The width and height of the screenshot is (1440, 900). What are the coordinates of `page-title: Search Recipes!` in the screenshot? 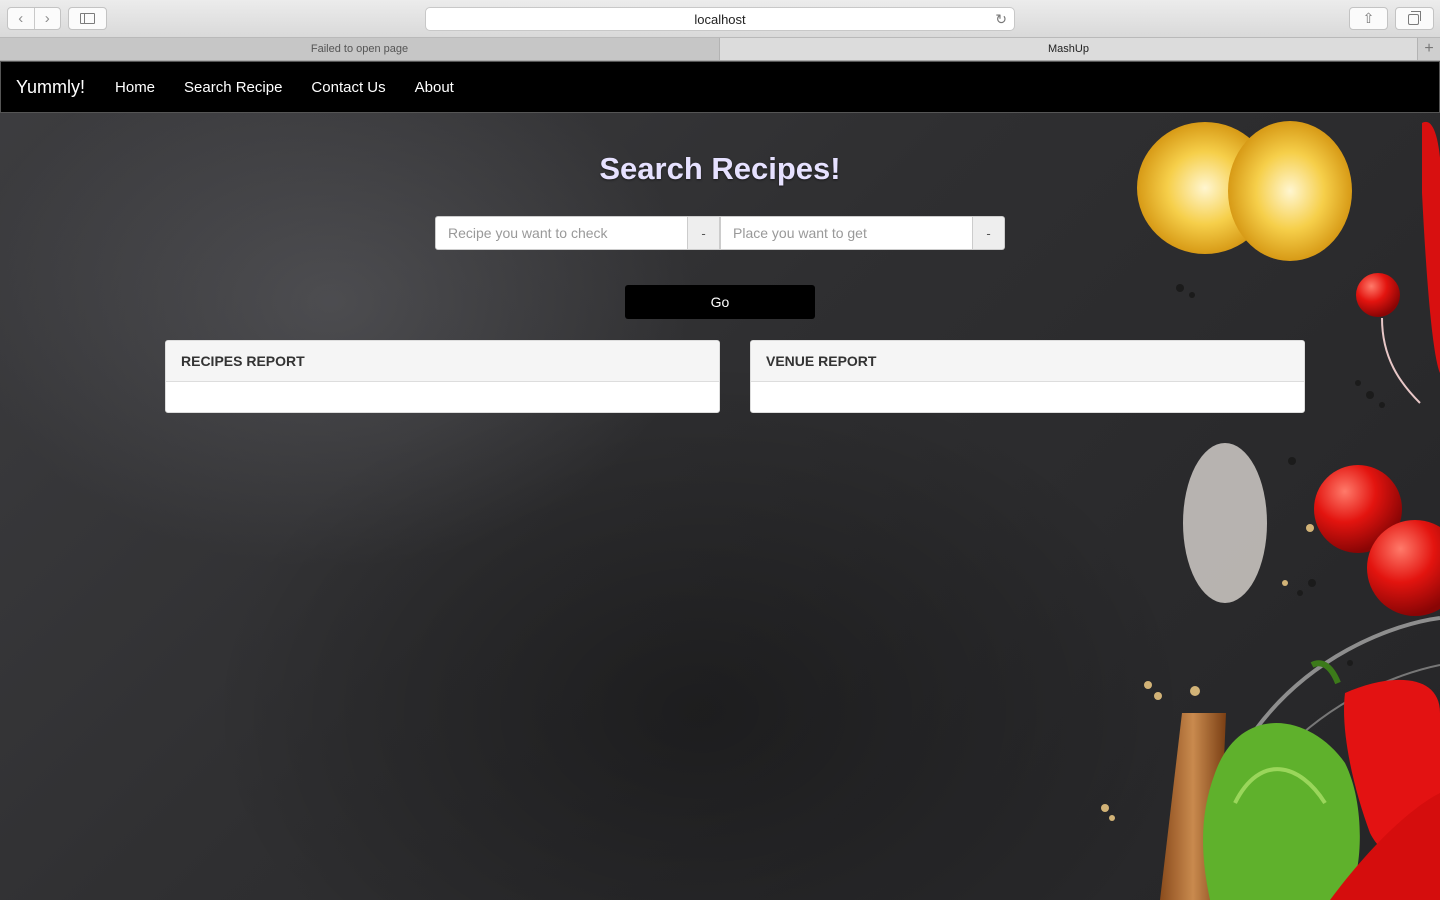 It's located at (720, 168).